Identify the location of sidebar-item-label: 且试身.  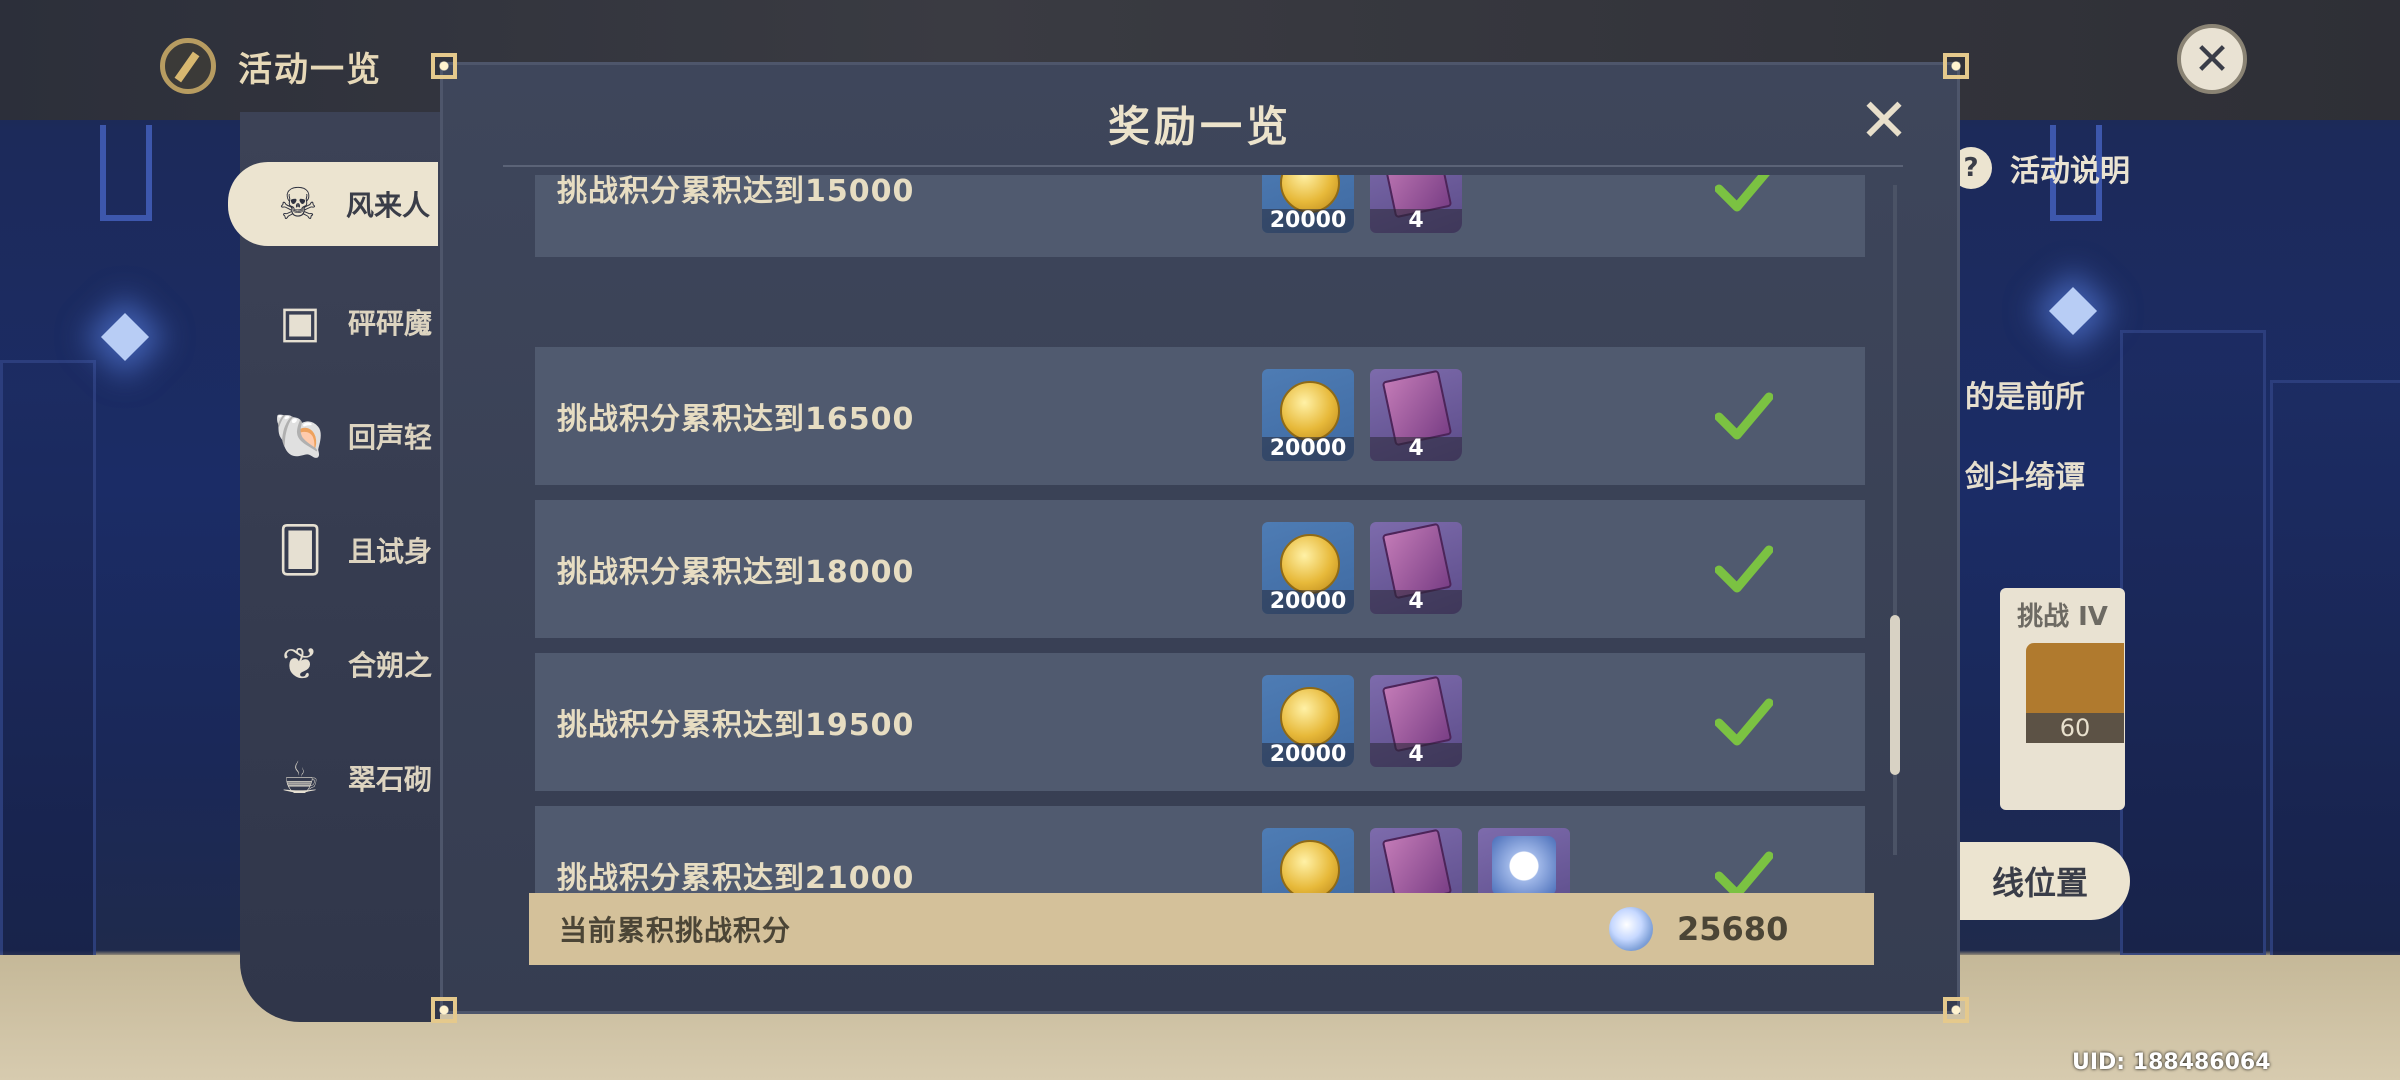
(390, 551).